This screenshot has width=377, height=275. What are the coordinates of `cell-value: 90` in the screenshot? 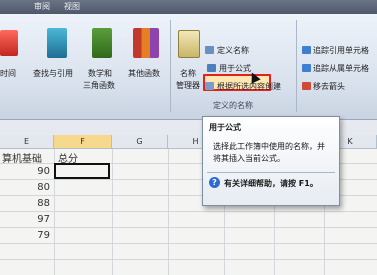 It's located at (28, 171).